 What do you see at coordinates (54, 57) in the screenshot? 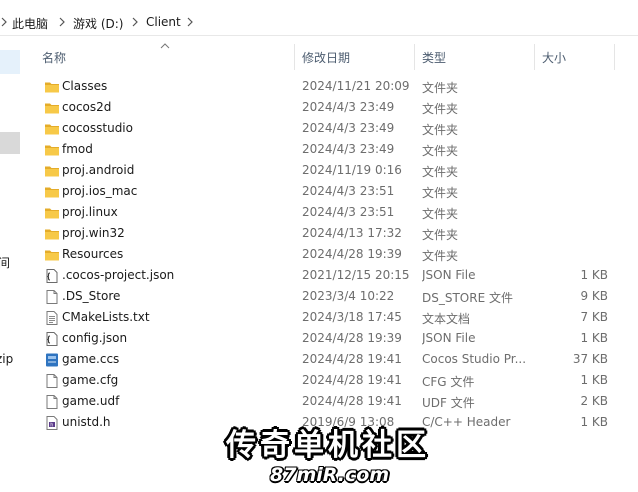
I see `column-name: 名称` at bounding box center [54, 57].